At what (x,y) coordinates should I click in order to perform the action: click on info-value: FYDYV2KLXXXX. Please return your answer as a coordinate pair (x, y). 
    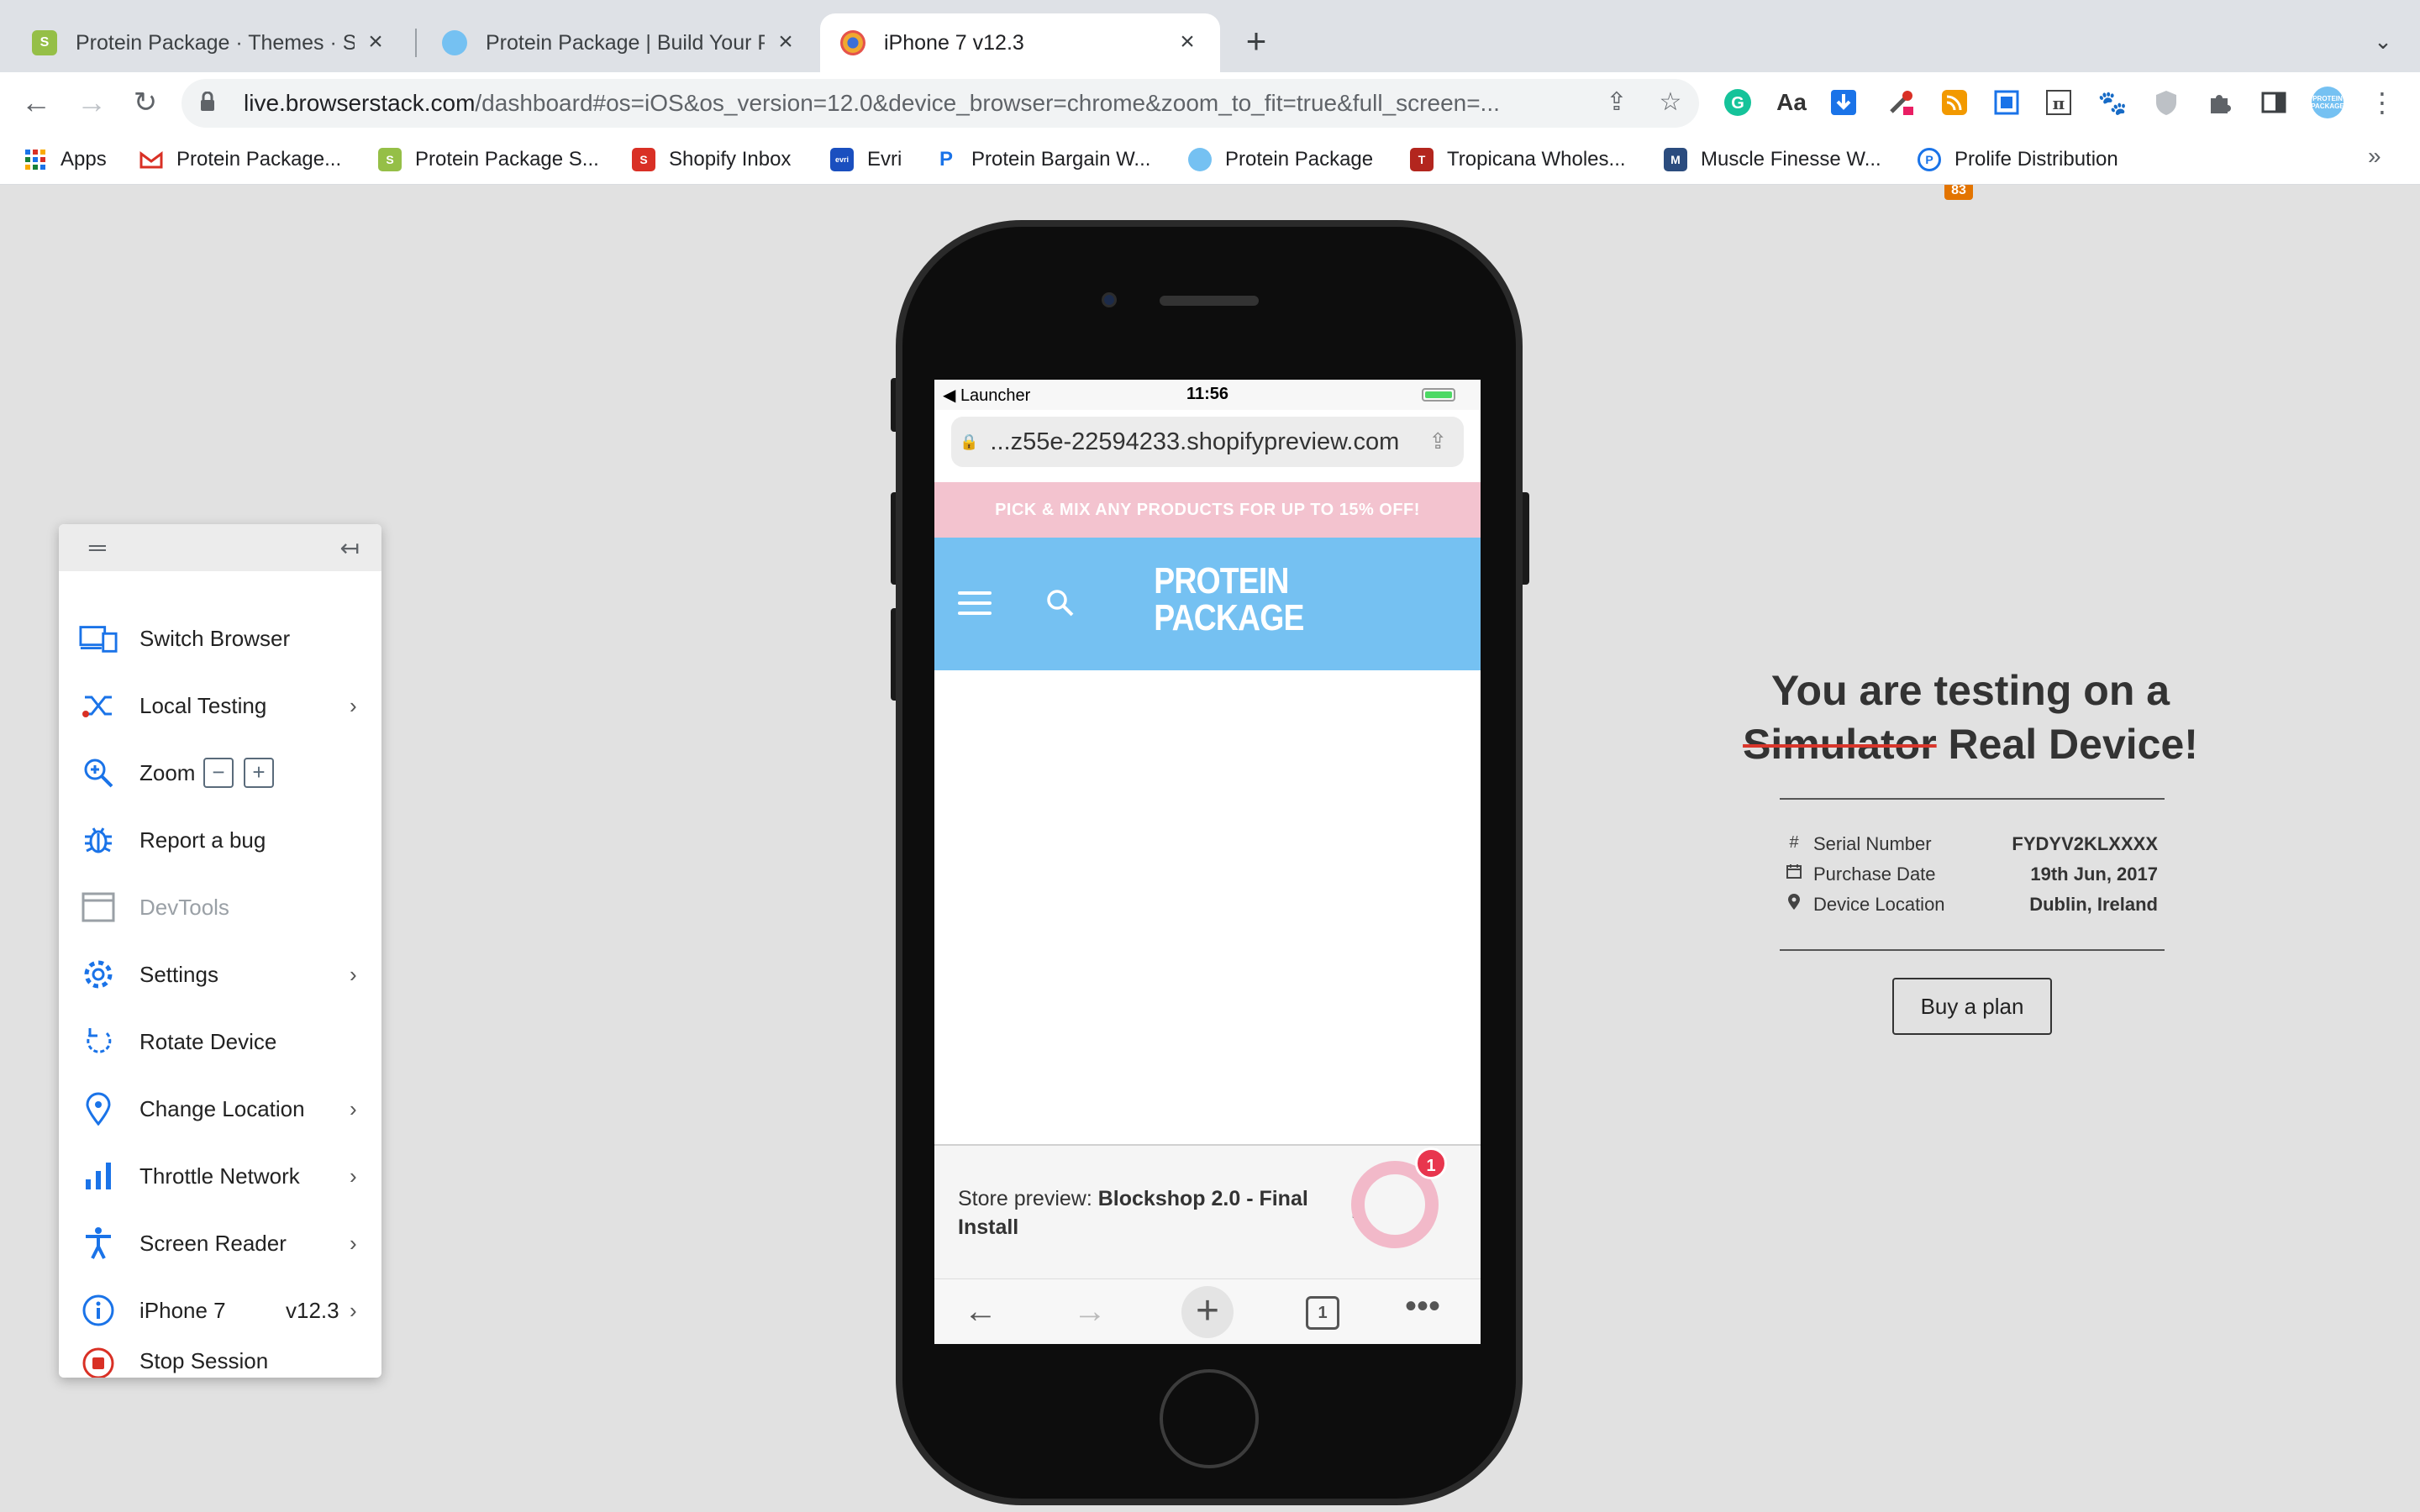
    Looking at the image, I should click on (2085, 843).